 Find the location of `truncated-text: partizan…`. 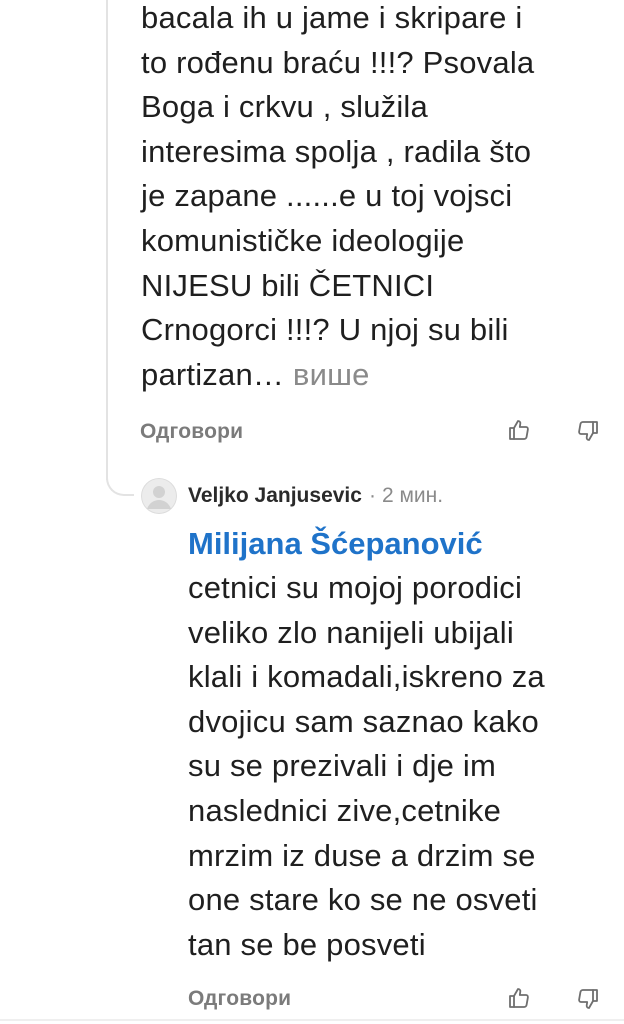

truncated-text: partizan… is located at coordinates (213, 374).